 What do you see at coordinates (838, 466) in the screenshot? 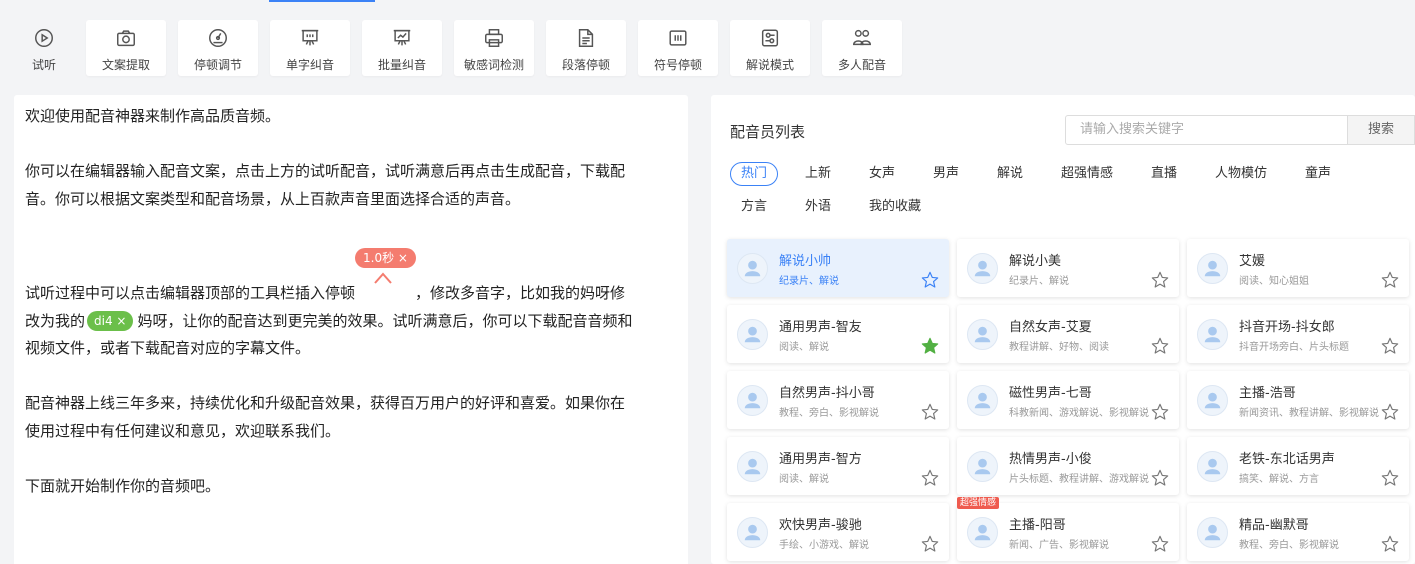
I see `voice-card: 通用男声-智方 阅读、解说` at bounding box center [838, 466].